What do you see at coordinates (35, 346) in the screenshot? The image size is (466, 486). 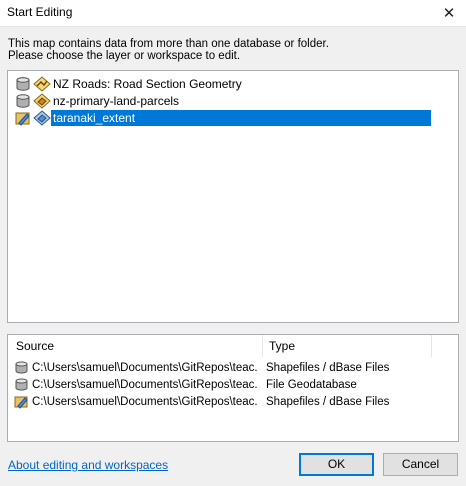 I see `source-column-header: Source` at bounding box center [35, 346].